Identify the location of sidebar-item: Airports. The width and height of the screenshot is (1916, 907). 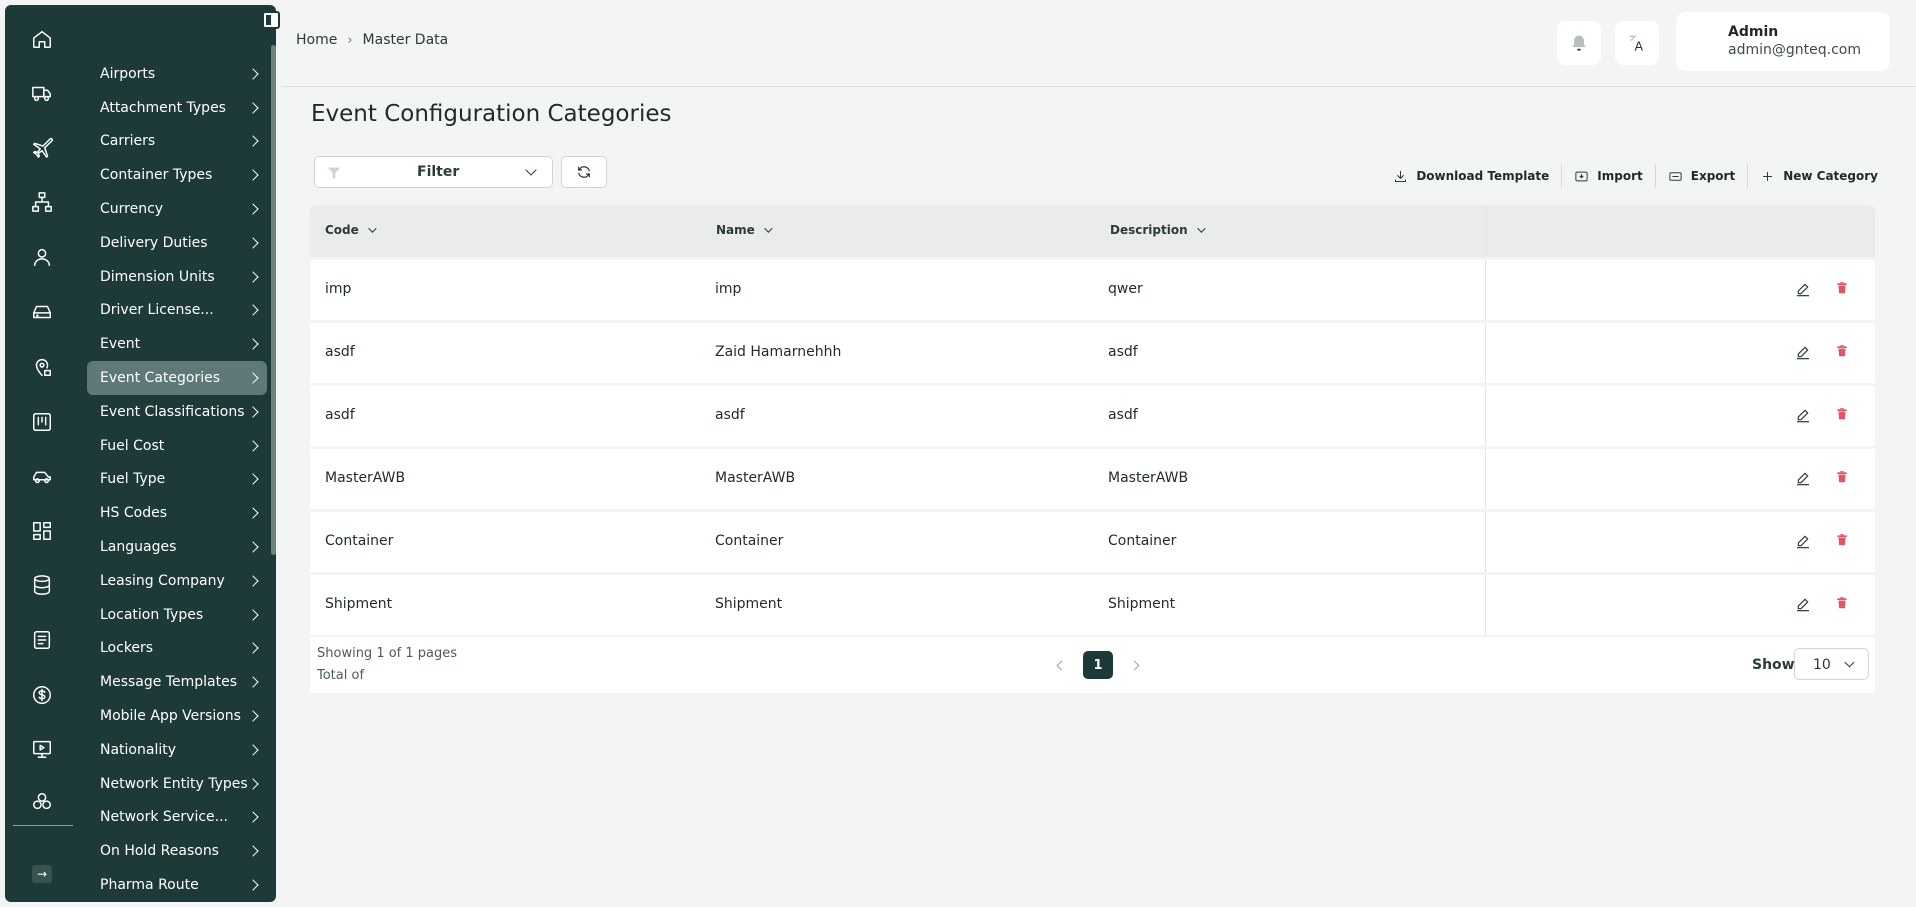
(177, 74).